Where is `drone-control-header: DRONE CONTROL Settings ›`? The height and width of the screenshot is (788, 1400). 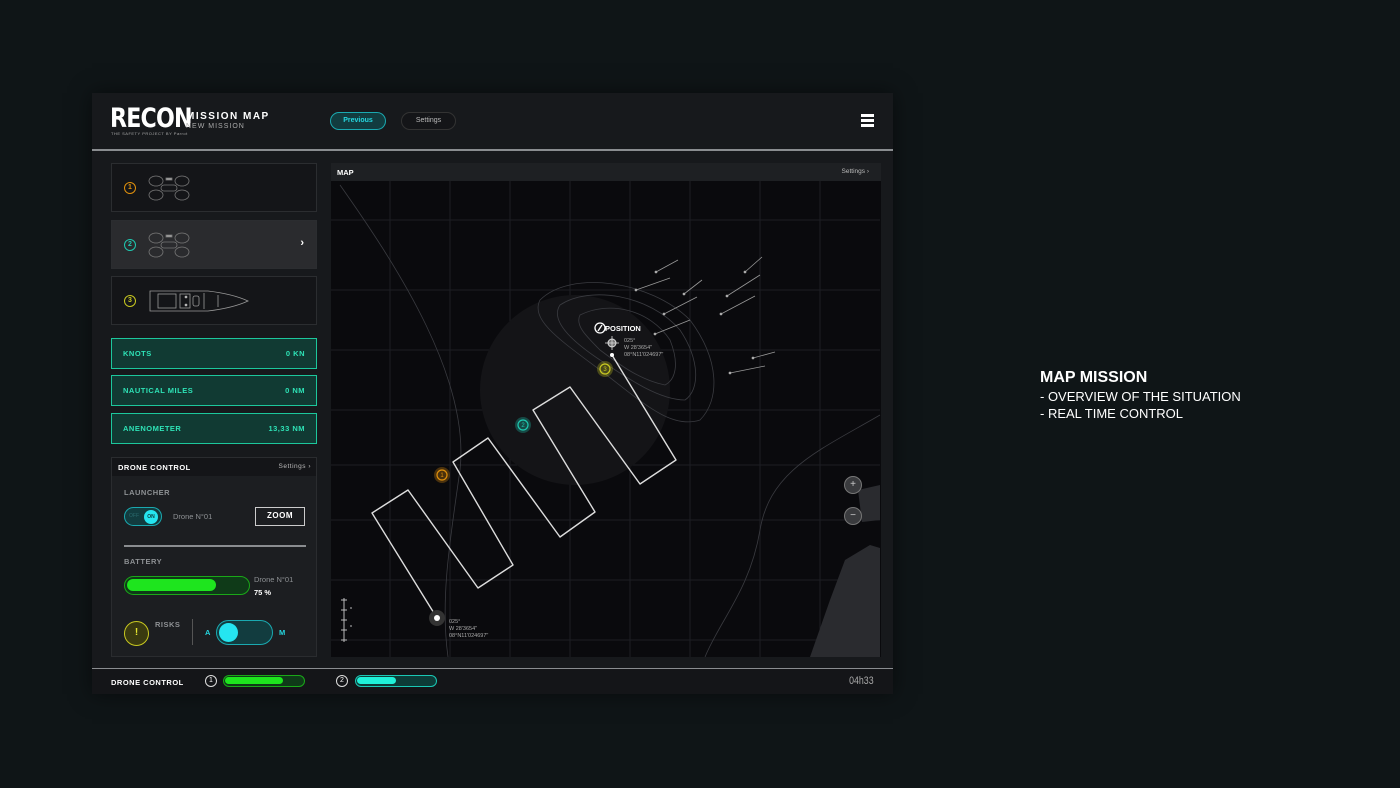 drone-control-header: DRONE CONTROL Settings › is located at coordinates (214, 467).